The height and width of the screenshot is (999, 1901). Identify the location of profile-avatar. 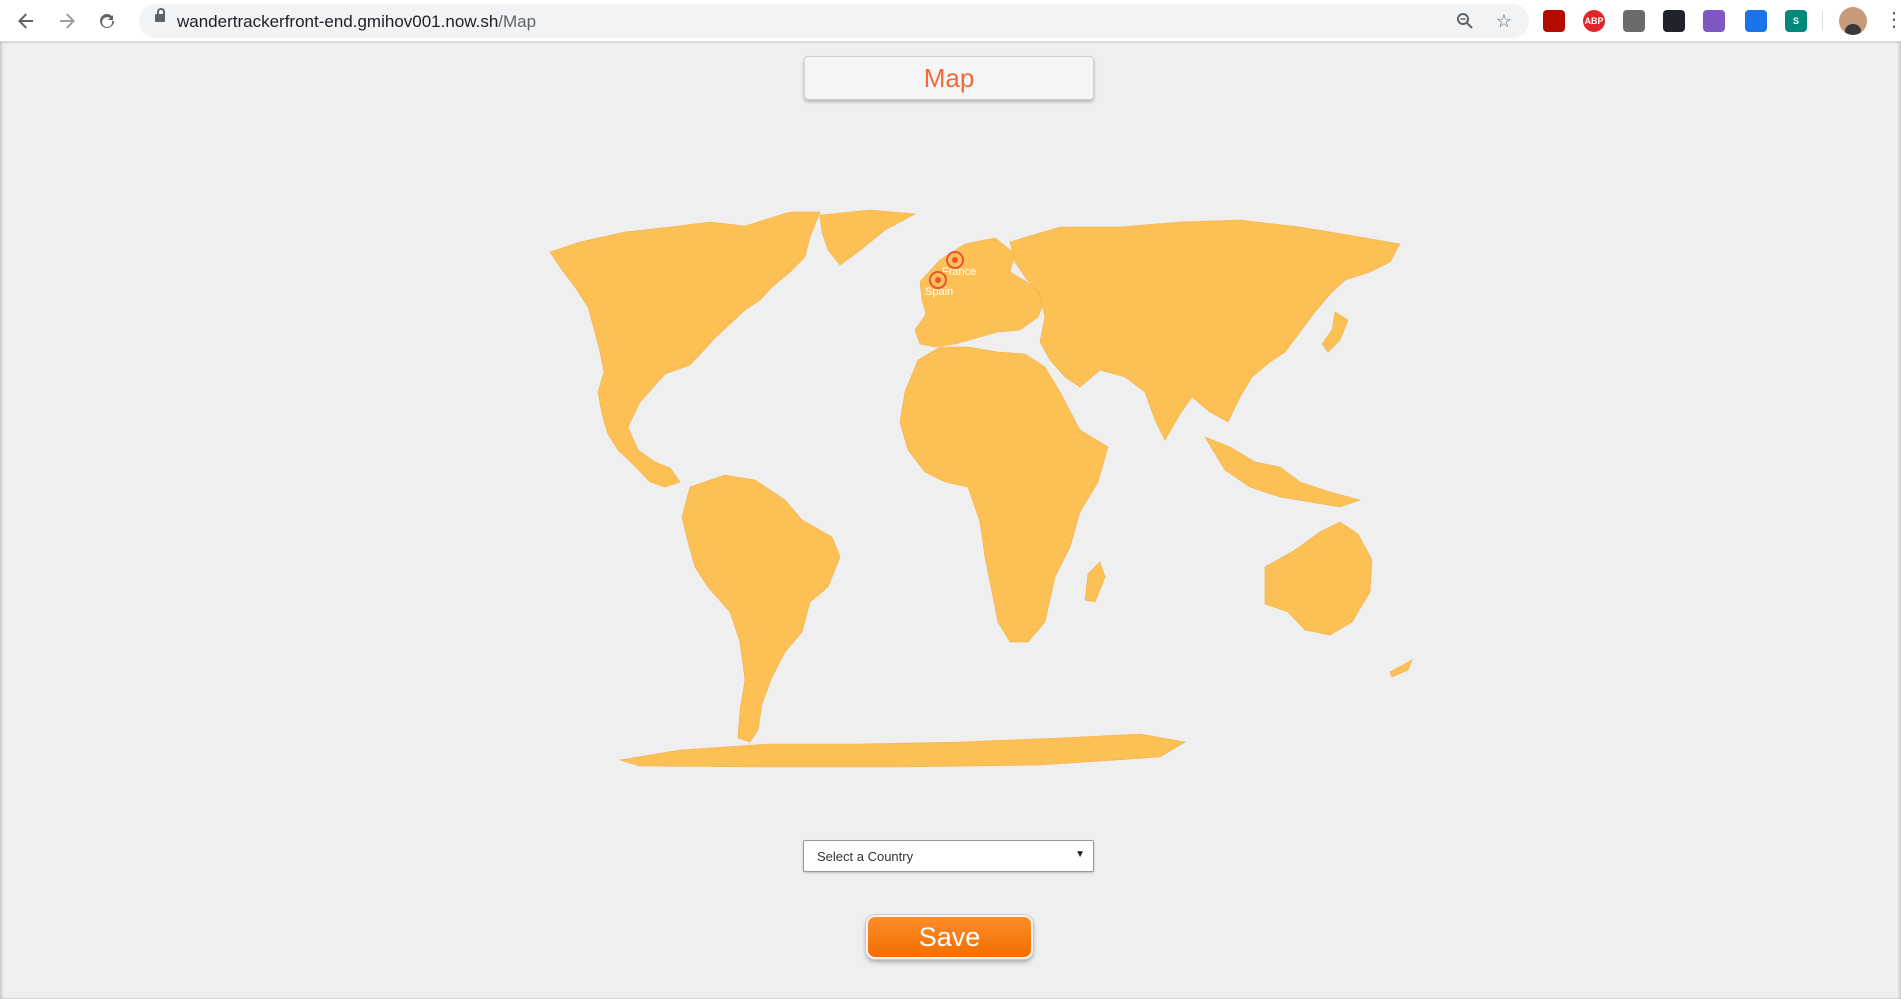
(1853, 21).